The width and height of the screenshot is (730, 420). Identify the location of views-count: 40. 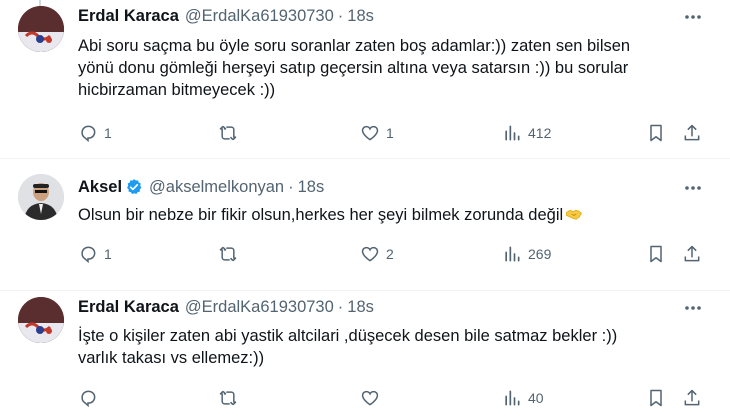
(536, 398).